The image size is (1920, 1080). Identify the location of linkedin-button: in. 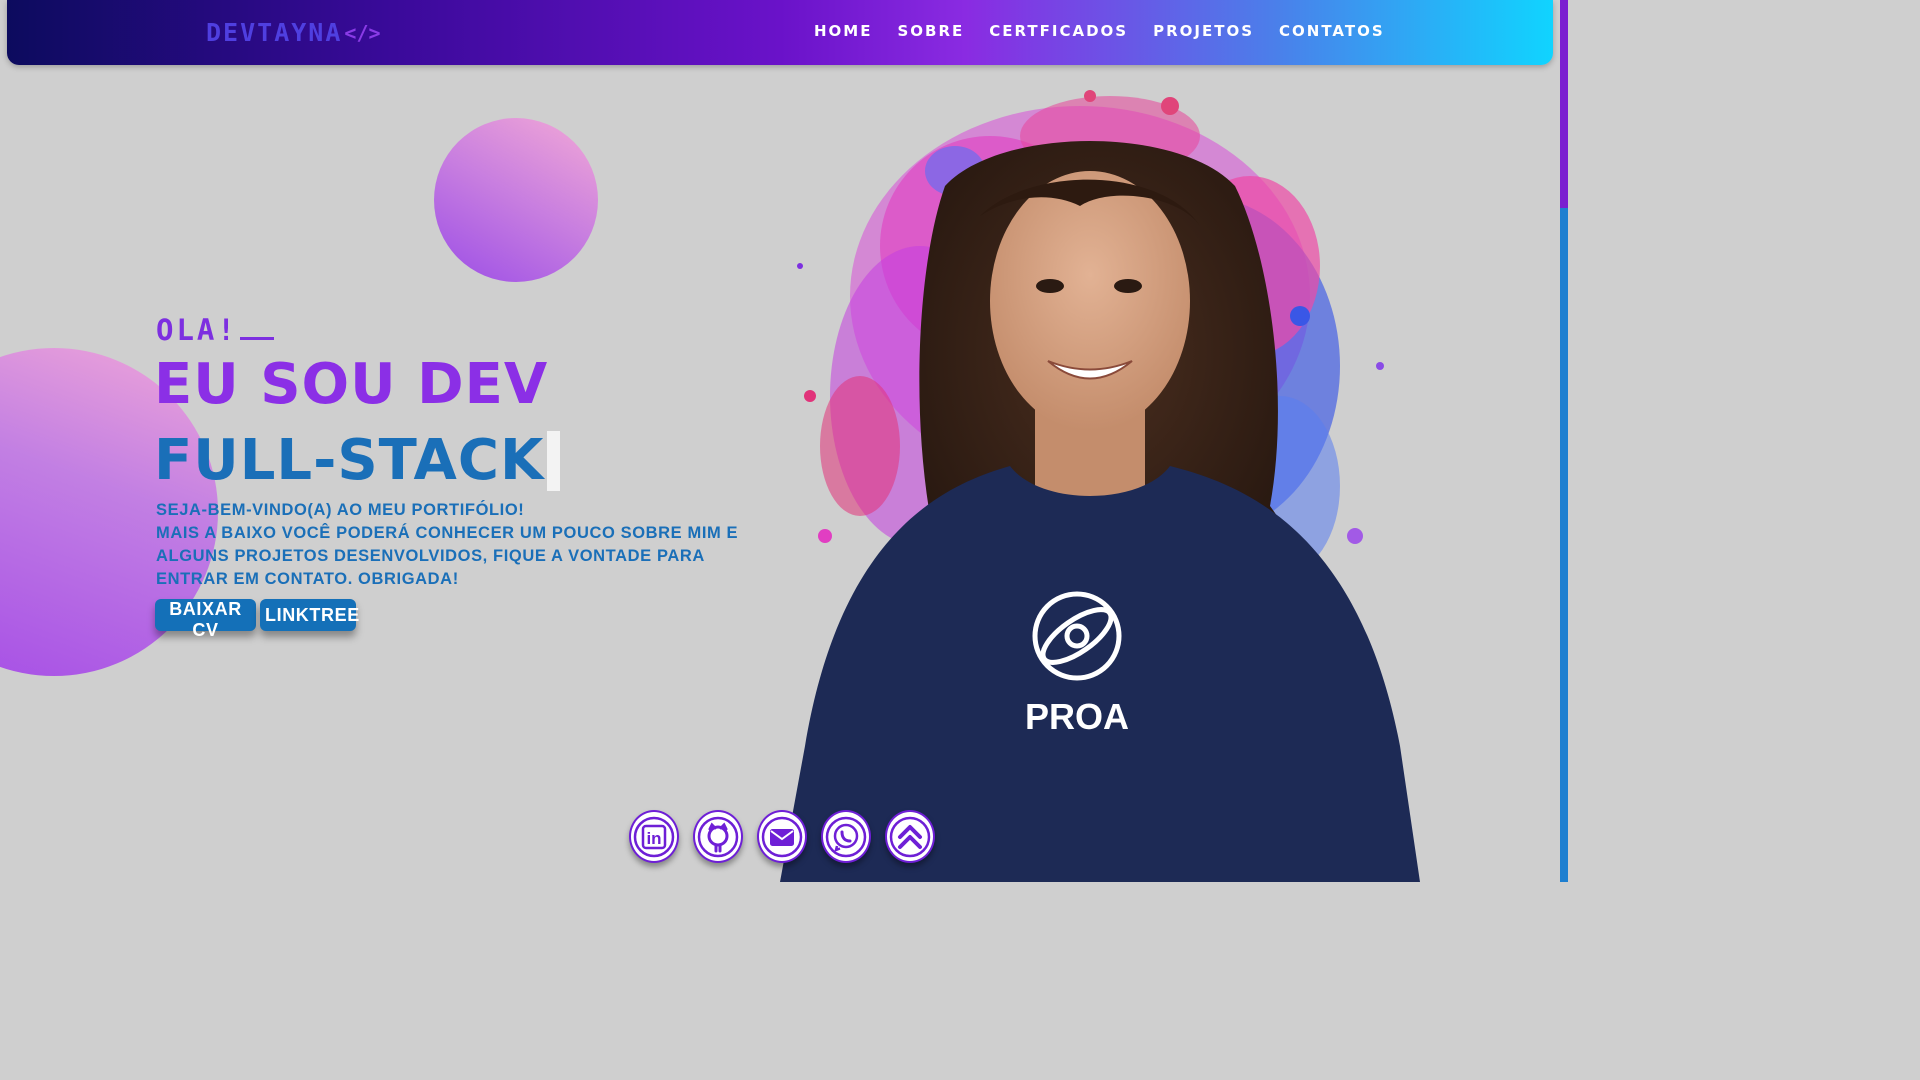
(654, 836).